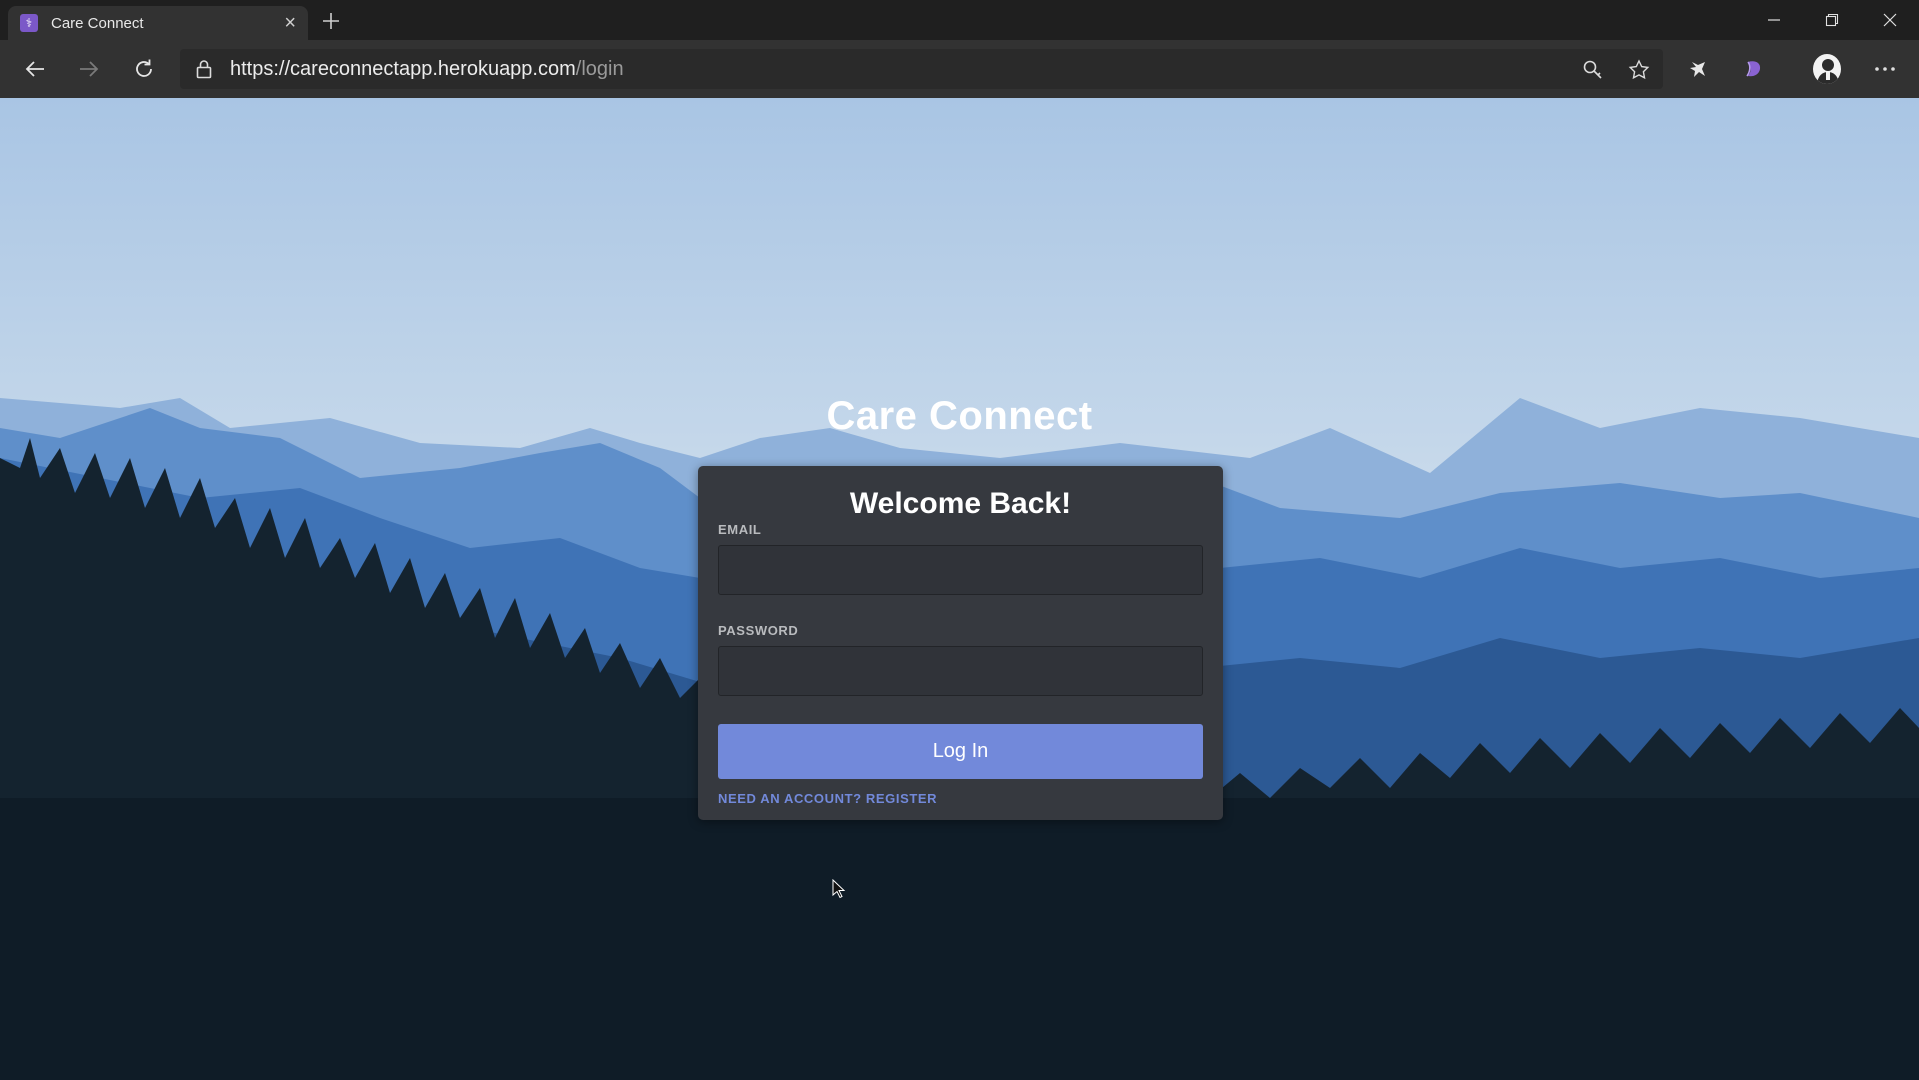 This screenshot has width=1919, height=1080. I want to click on app-brand-title: Care Connect, so click(959, 416).